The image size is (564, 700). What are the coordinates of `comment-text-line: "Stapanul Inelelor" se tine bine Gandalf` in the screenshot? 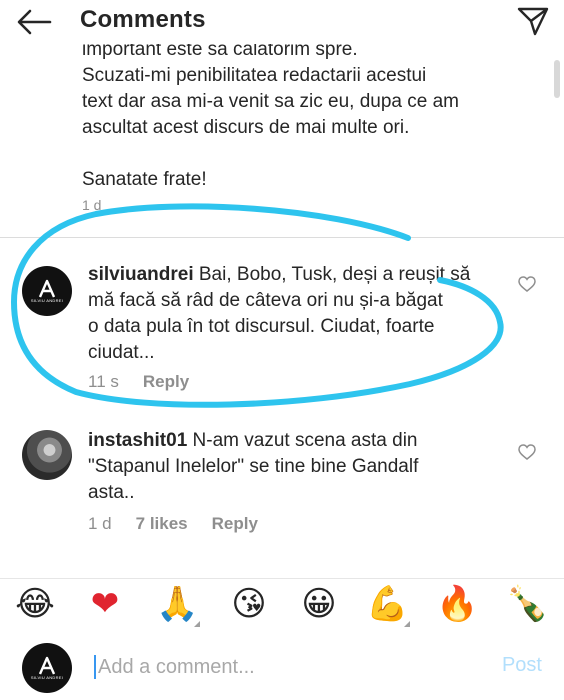 It's located at (253, 466).